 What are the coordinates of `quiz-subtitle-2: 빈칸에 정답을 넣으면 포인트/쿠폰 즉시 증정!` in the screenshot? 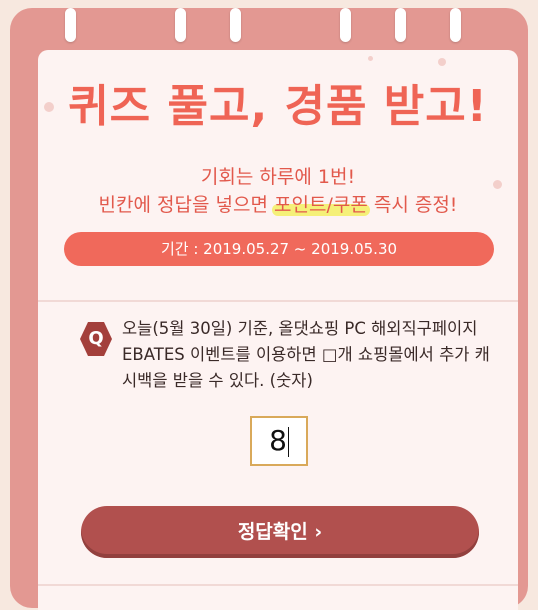 It's located at (278, 203).